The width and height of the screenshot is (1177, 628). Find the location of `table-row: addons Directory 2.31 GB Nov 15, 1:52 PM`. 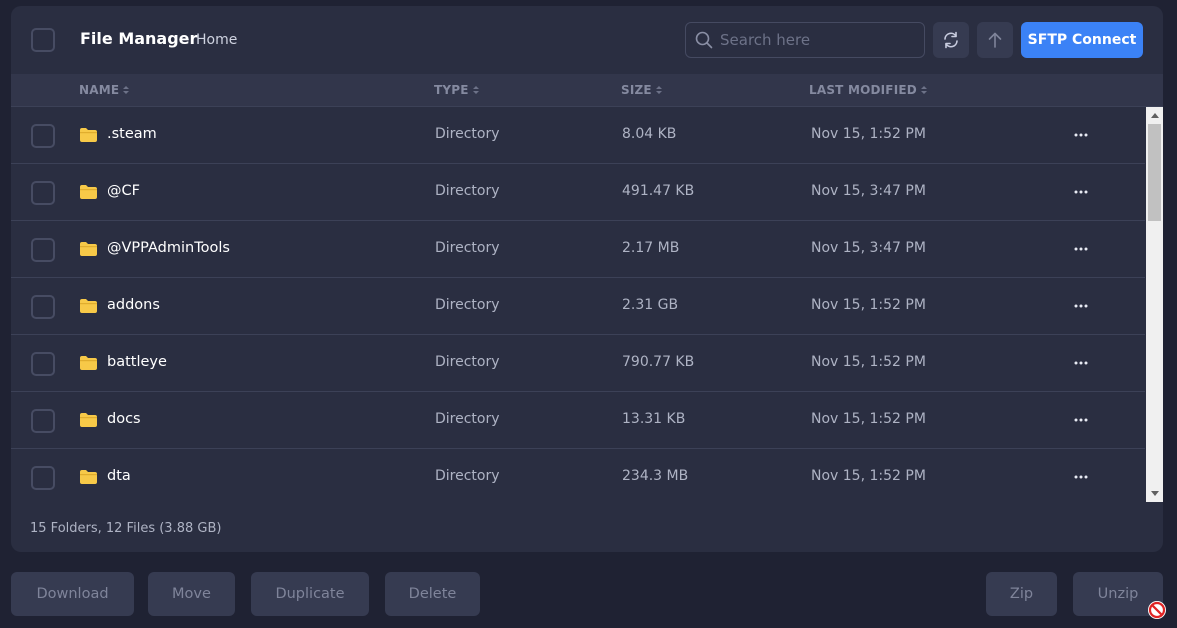

table-row: addons Directory 2.31 GB Nov 15, 1:52 PM is located at coordinates (578, 306).